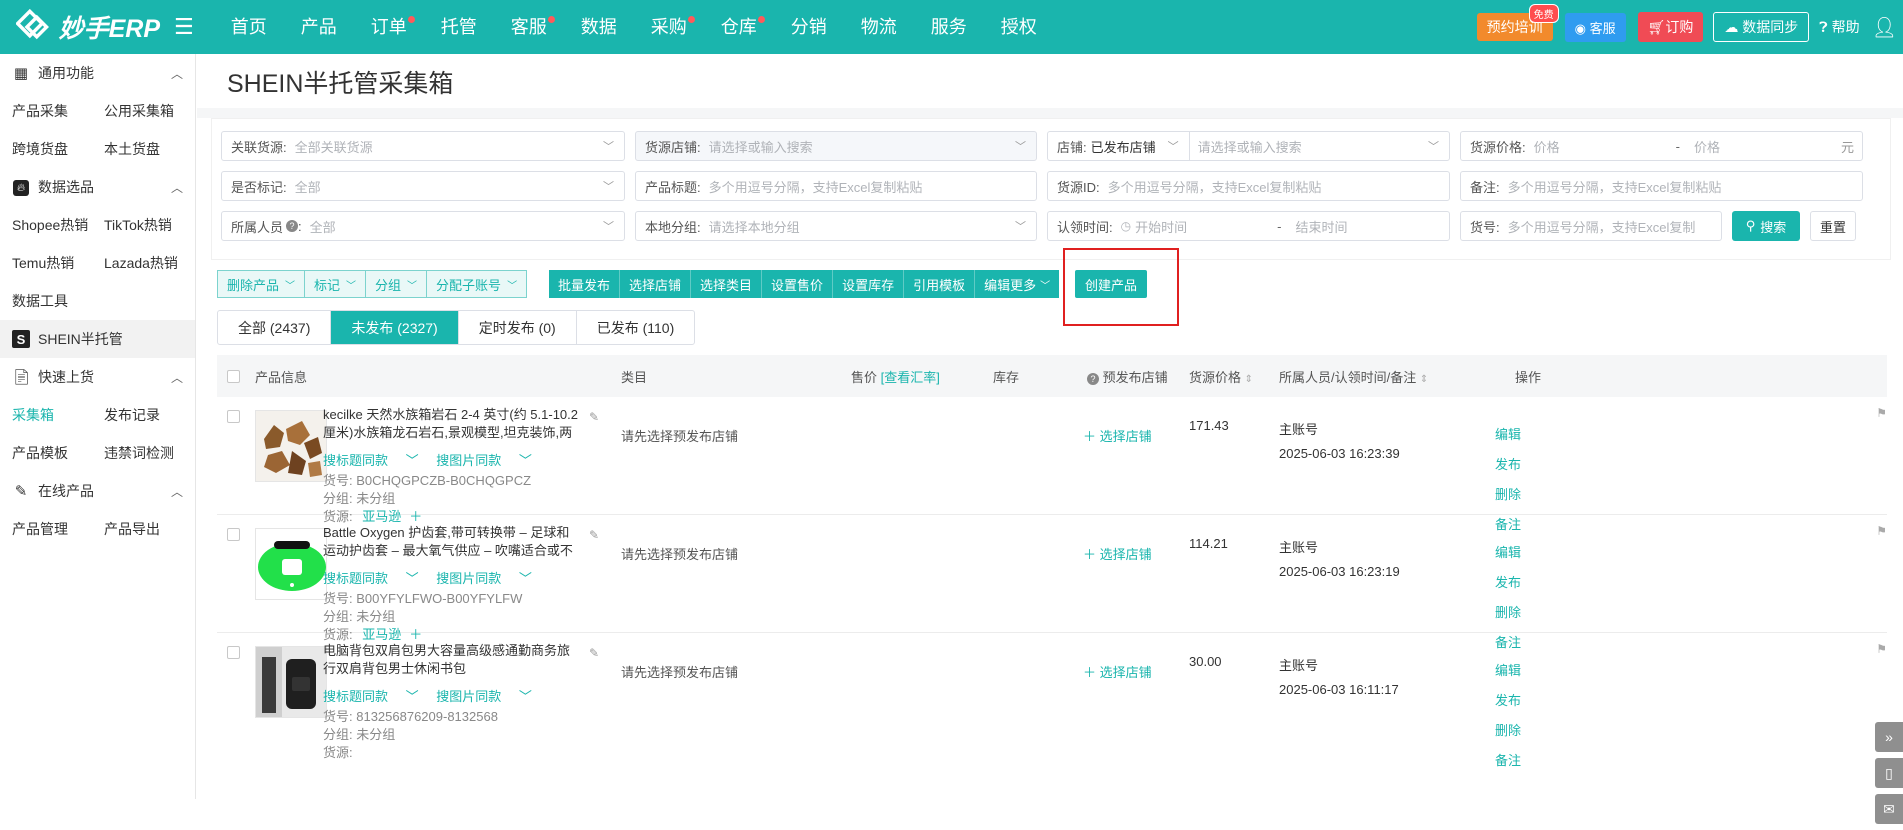  I want to click on mark-dropdown: 标记 ﹀, so click(336, 284).